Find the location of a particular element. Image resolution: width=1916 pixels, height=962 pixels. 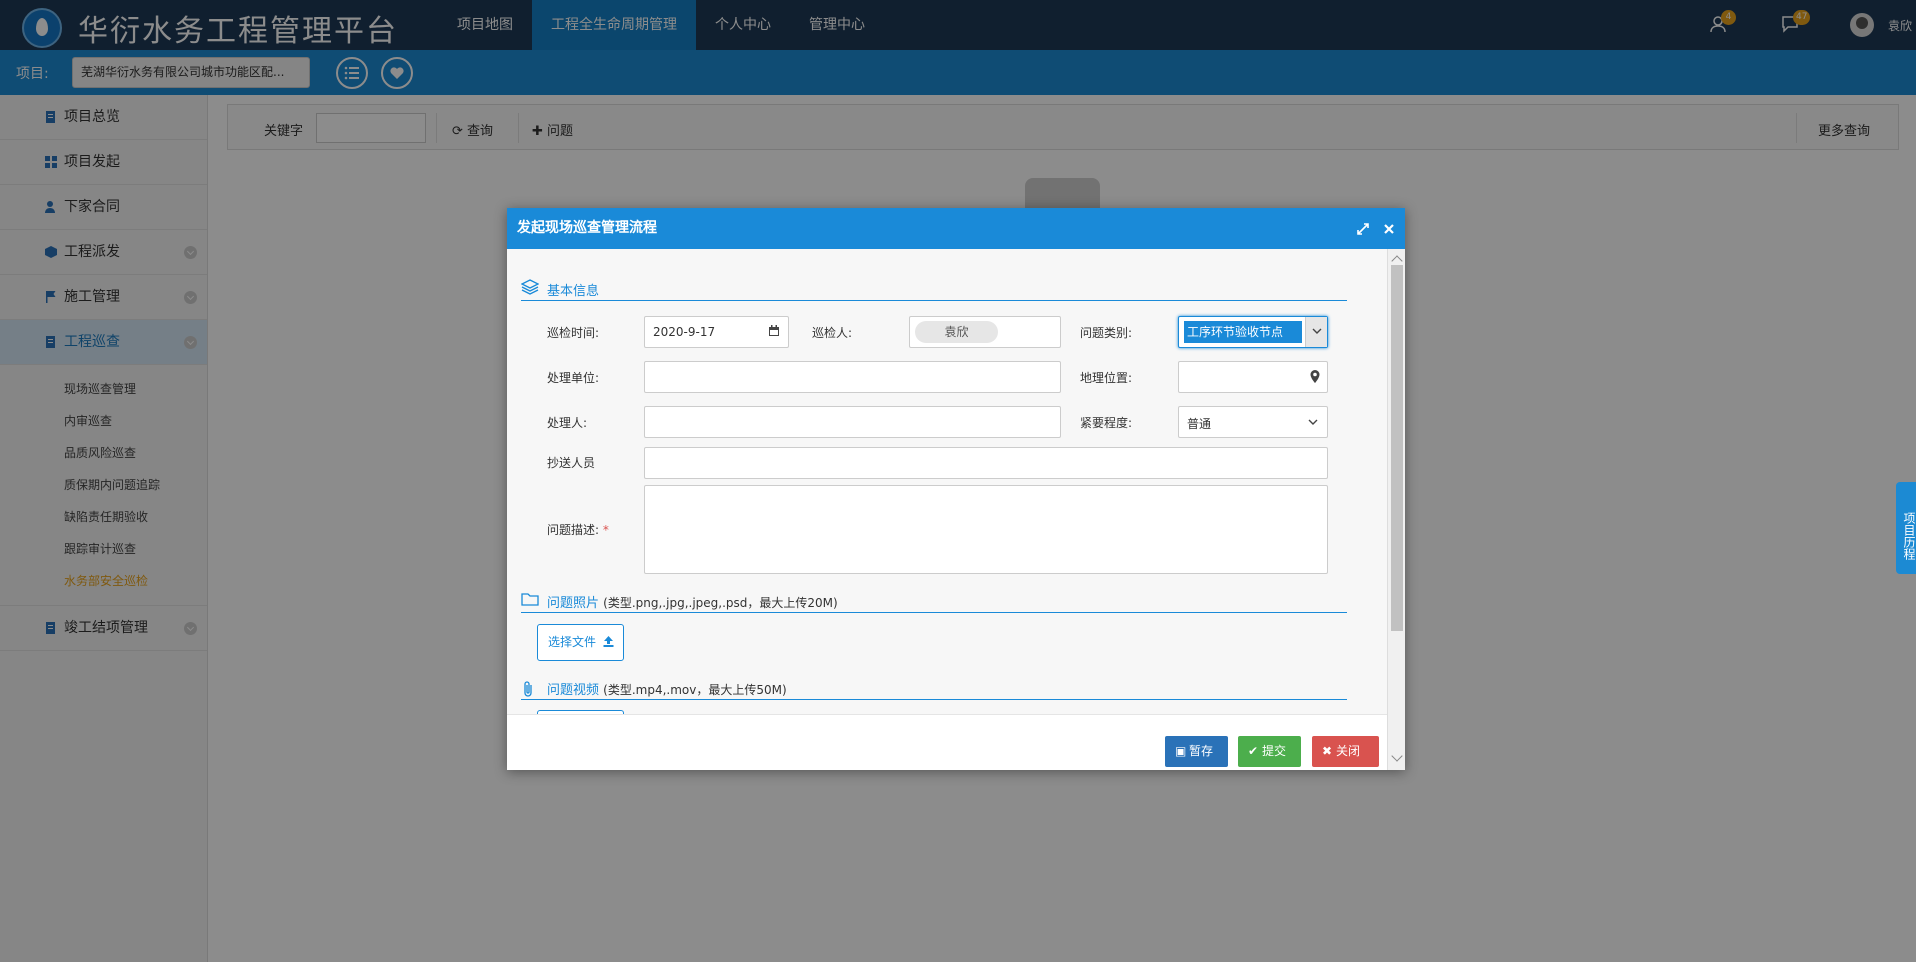

calendar-icon is located at coordinates (774, 331).